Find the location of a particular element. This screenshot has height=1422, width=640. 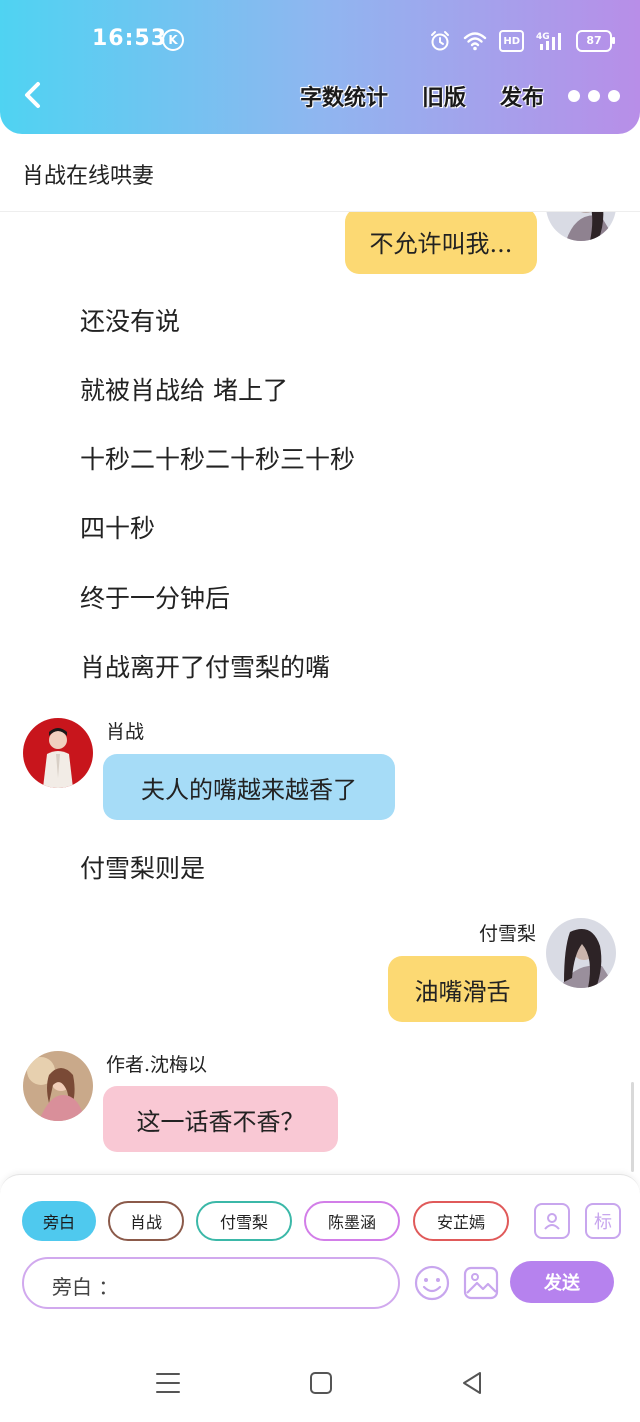

mark-tag-button: 标 is located at coordinates (603, 1221).